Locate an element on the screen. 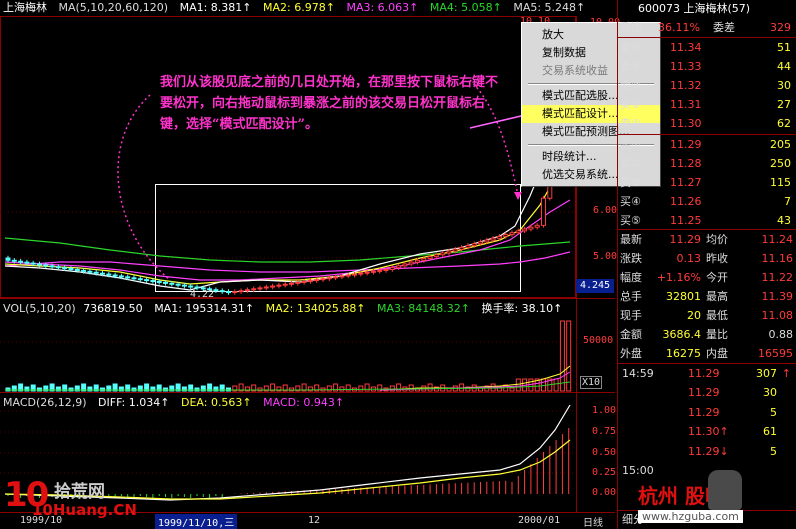  sell-row: 卖② 11.31 27 is located at coordinates (707, 104).